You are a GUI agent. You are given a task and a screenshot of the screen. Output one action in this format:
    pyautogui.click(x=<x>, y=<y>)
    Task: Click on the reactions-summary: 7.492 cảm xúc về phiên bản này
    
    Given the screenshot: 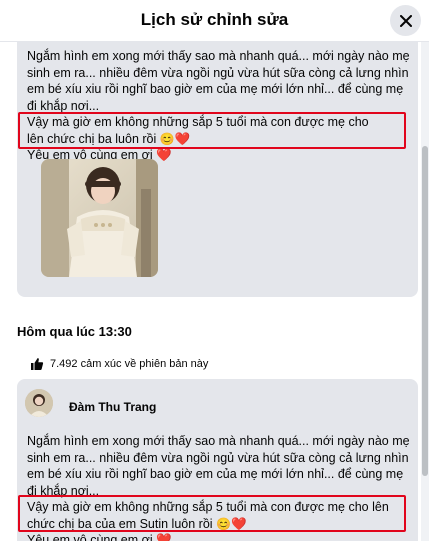 What is the action you would take?
    pyautogui.click(x=119, y=364)
    